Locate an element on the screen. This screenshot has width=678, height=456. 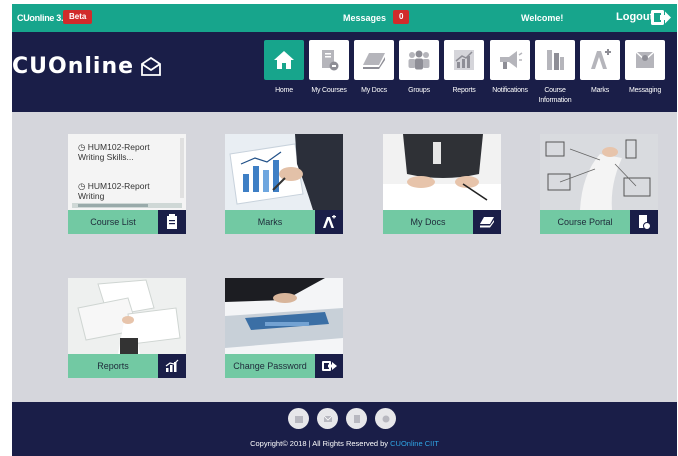
messaging-icon is located at coordinates (645, 59).